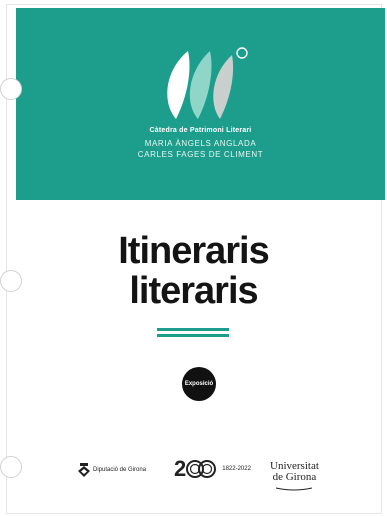  I want to click on anniversary-logo: 2 1822-2022, so click(212, 469).